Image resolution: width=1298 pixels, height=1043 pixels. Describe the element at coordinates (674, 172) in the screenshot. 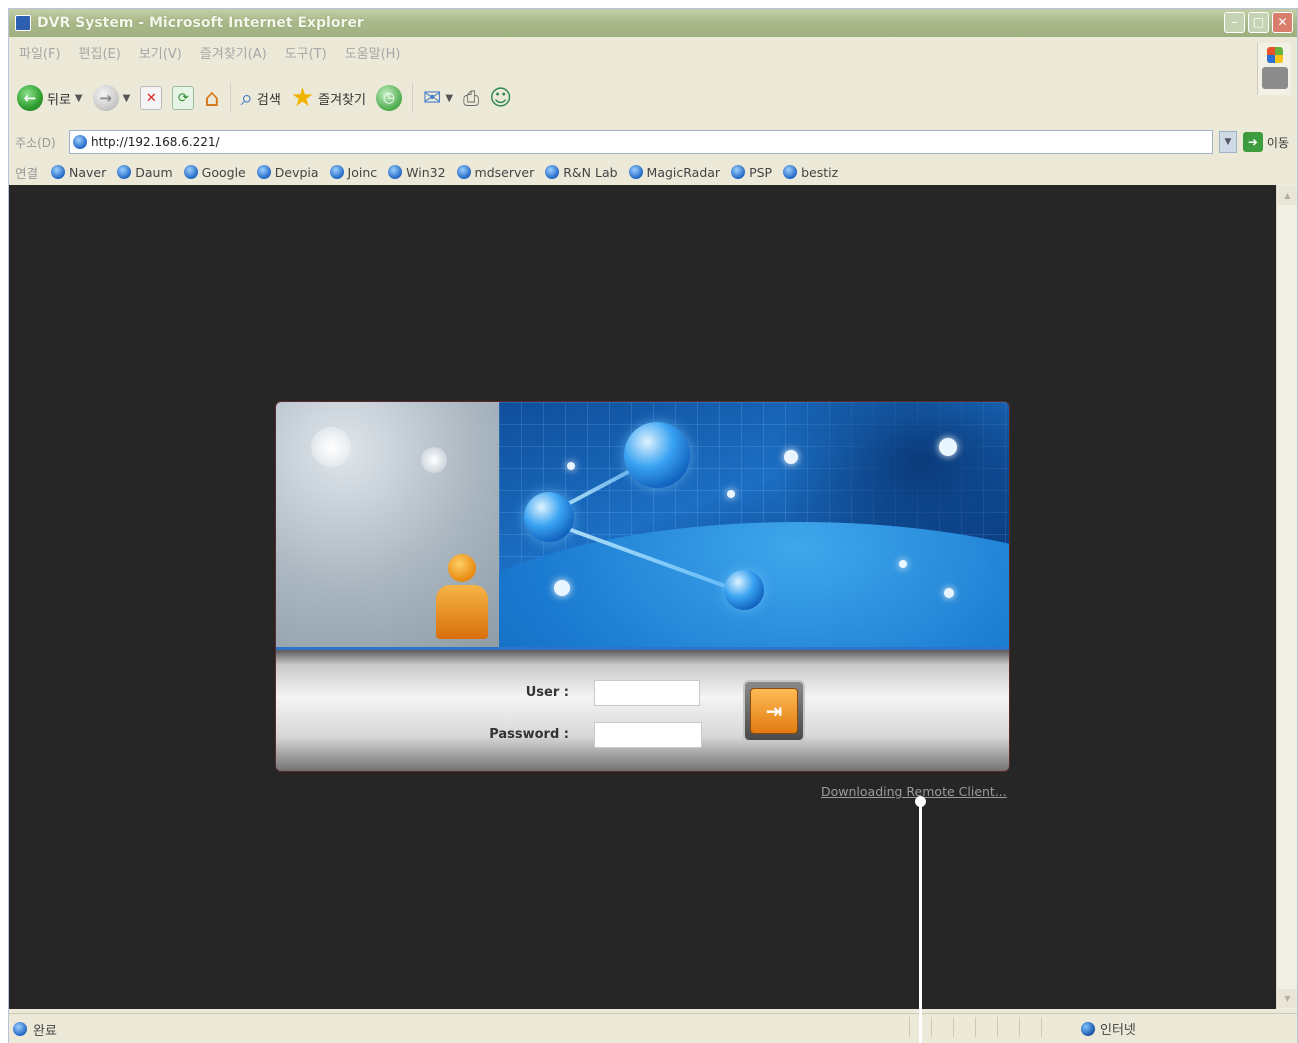

I see `link-magicradar: MagicRadar` at that location.